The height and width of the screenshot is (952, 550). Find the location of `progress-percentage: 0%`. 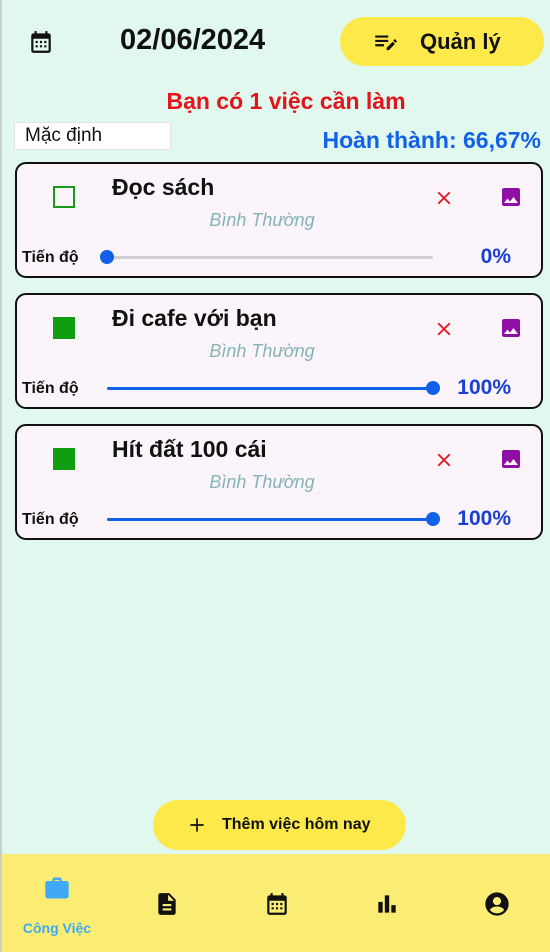

progress-percentage: 0% is located at coordinates (495, 256).